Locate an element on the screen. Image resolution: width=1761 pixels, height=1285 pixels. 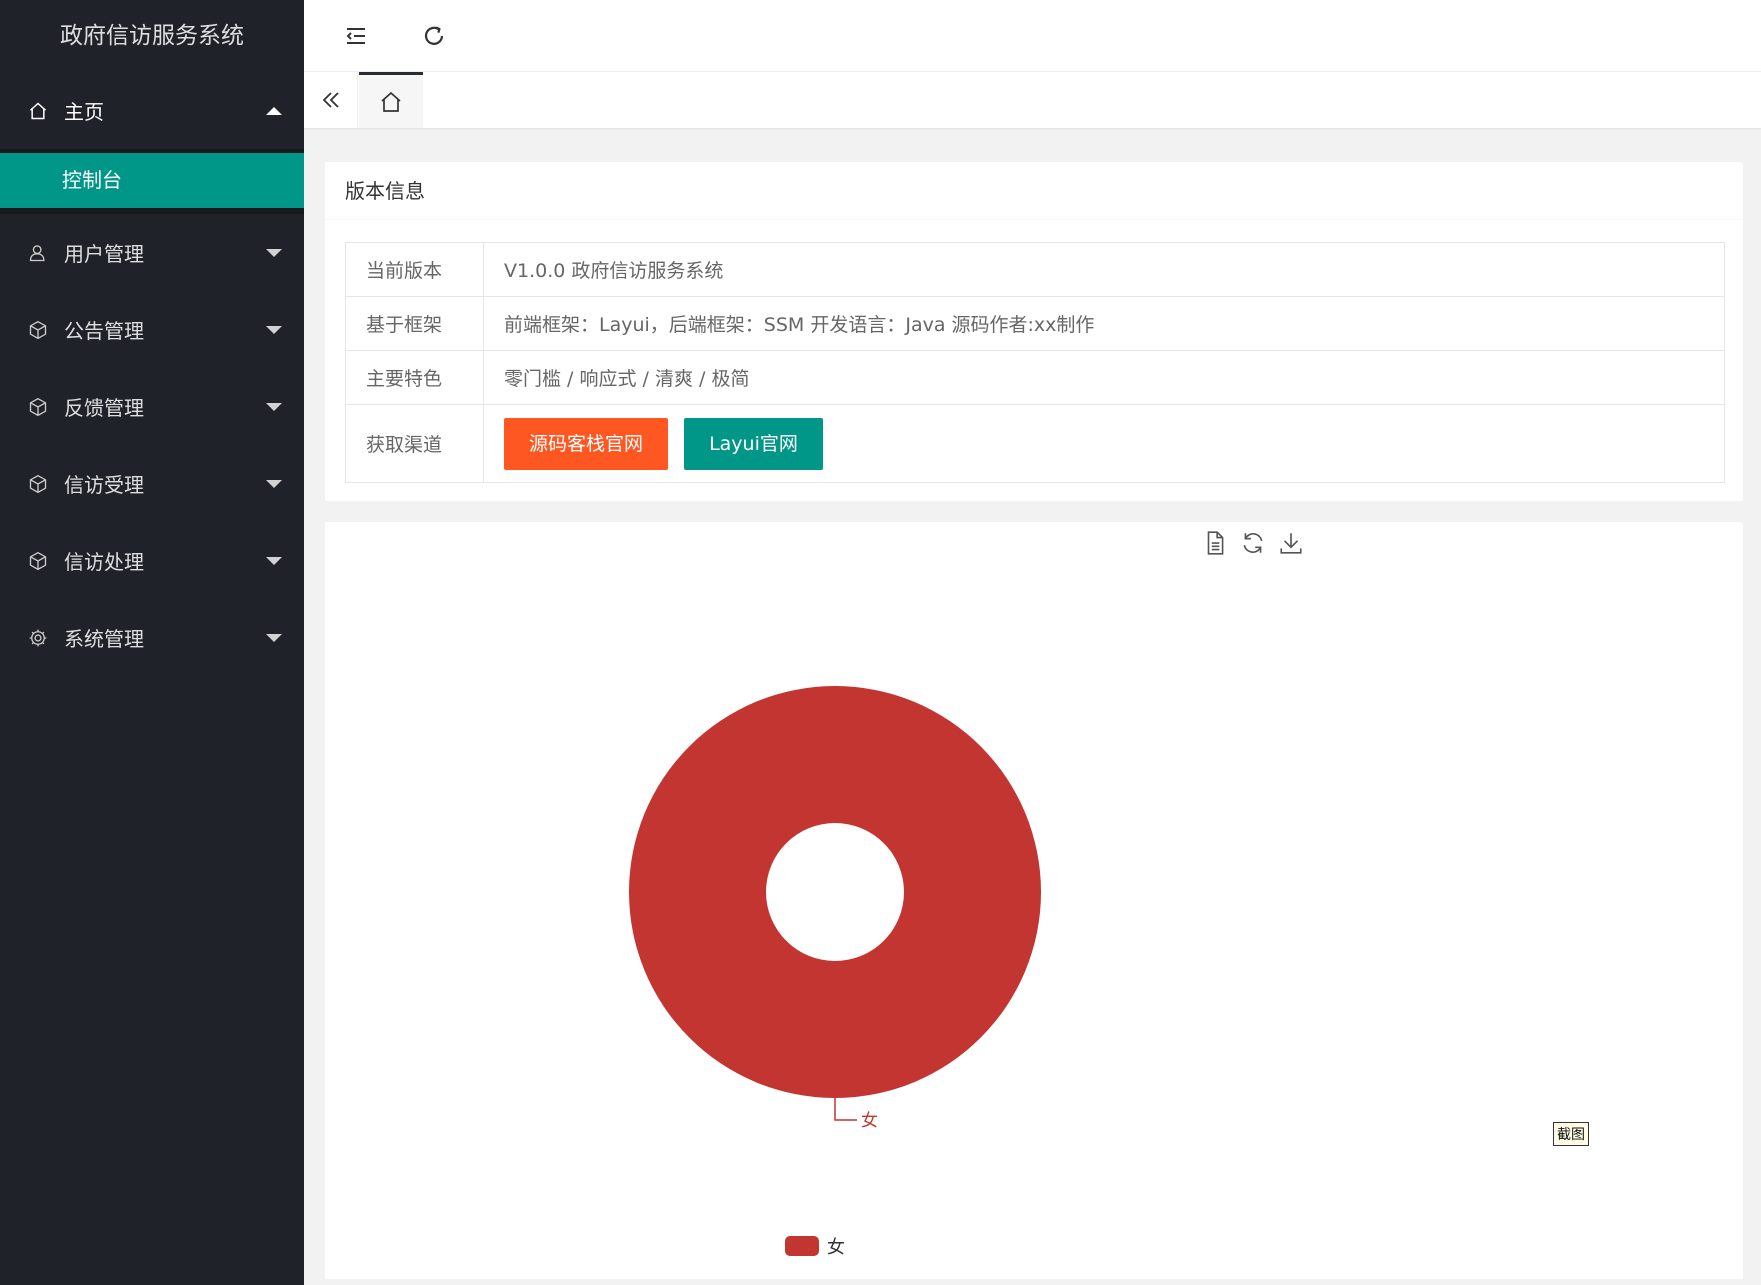
sidebar-item-label: 用户管理 is located at coordinates (104, 254).